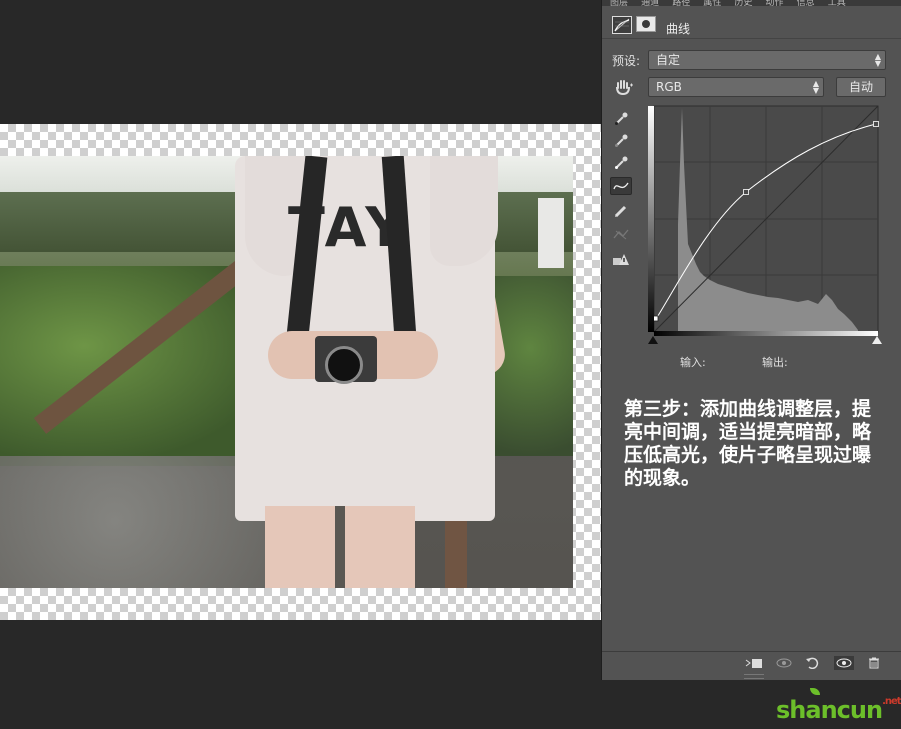  Describe the element at coordinates (621, 211) in the screenshot. I see `pencil-icon` at that location.